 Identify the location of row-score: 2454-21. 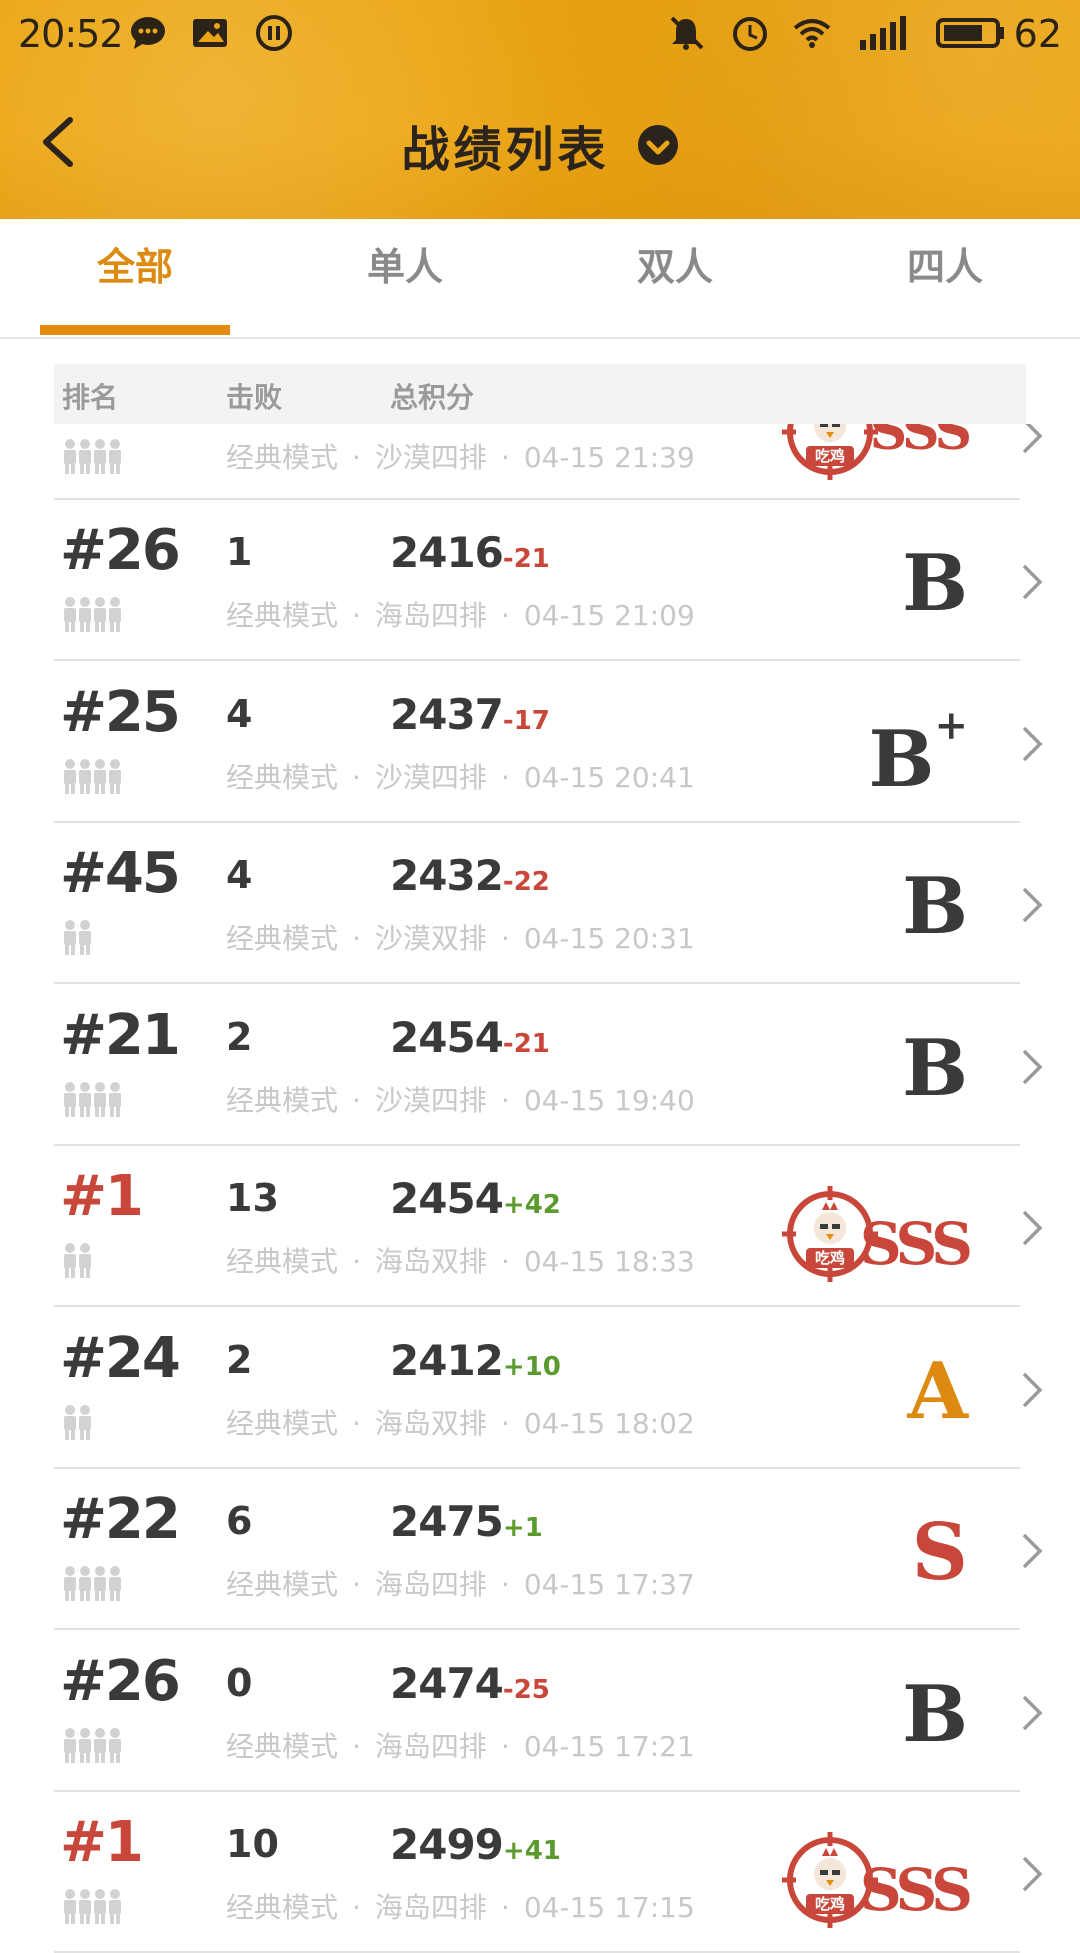
(470, 1037).